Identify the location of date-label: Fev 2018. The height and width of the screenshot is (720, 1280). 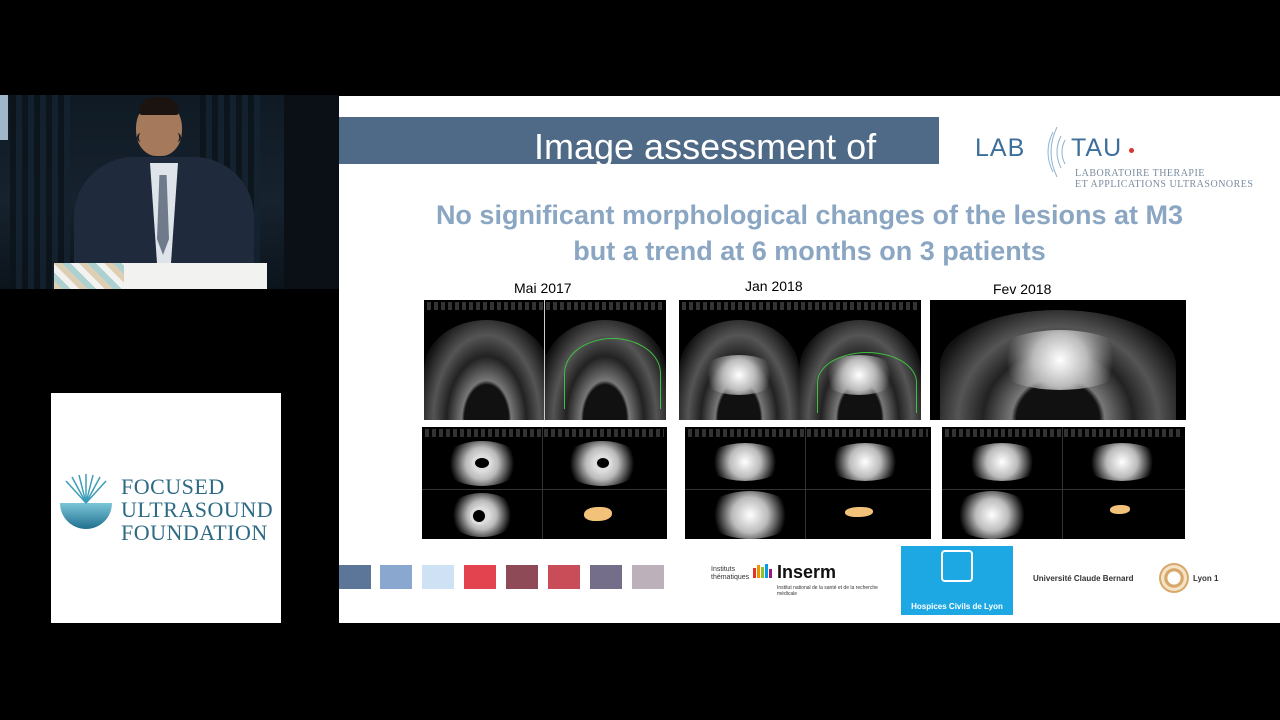
(1022, 289).